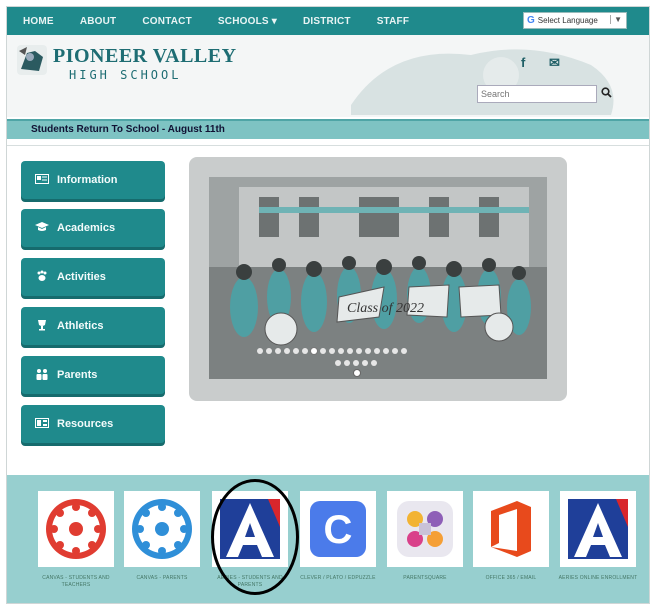 The image size is (655, 607). I want to click on paw-icon, so click(42, 277).